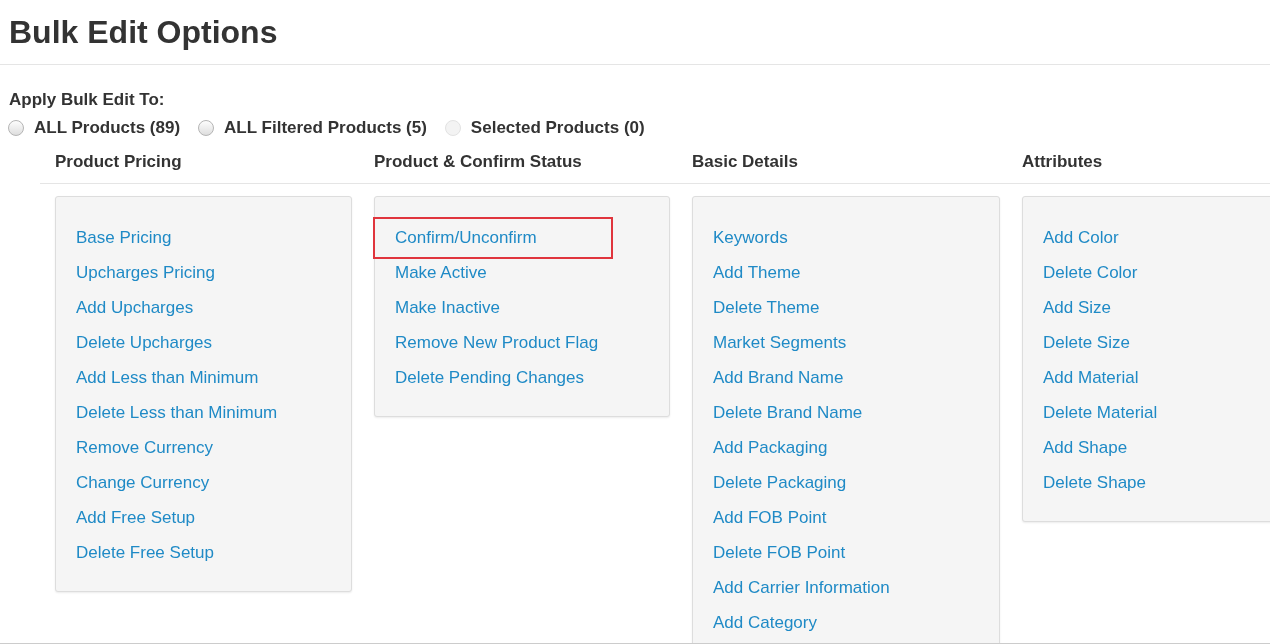 The height and width of the screenshot is (644, 1270). Describe the element at coordinates (1091, 378) in the screenshot. I see `option-link: Add Material` at that location.